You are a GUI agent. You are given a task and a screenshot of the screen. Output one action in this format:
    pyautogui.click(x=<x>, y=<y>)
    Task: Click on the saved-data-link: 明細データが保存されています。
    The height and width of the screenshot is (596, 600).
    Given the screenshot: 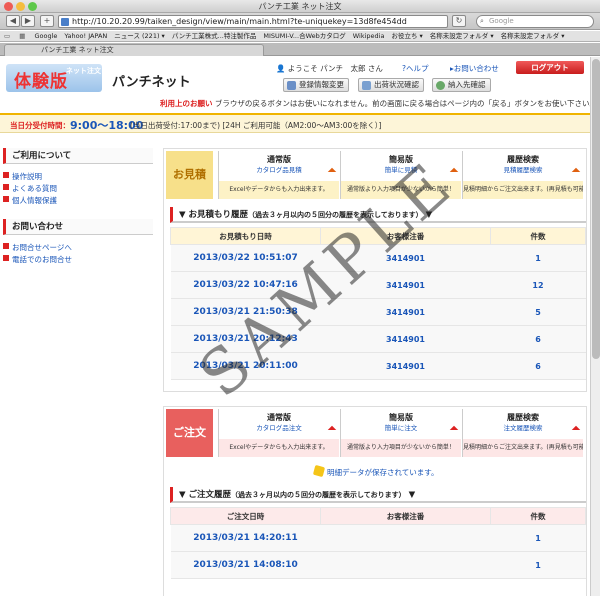 What is the action you would take?
    pyautogui.click(x=383, y=472)
    